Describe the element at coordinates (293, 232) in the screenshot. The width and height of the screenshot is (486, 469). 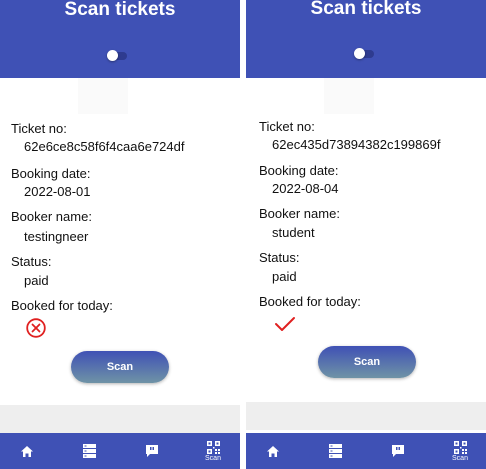
I see `booker-name-value: student` at that location.